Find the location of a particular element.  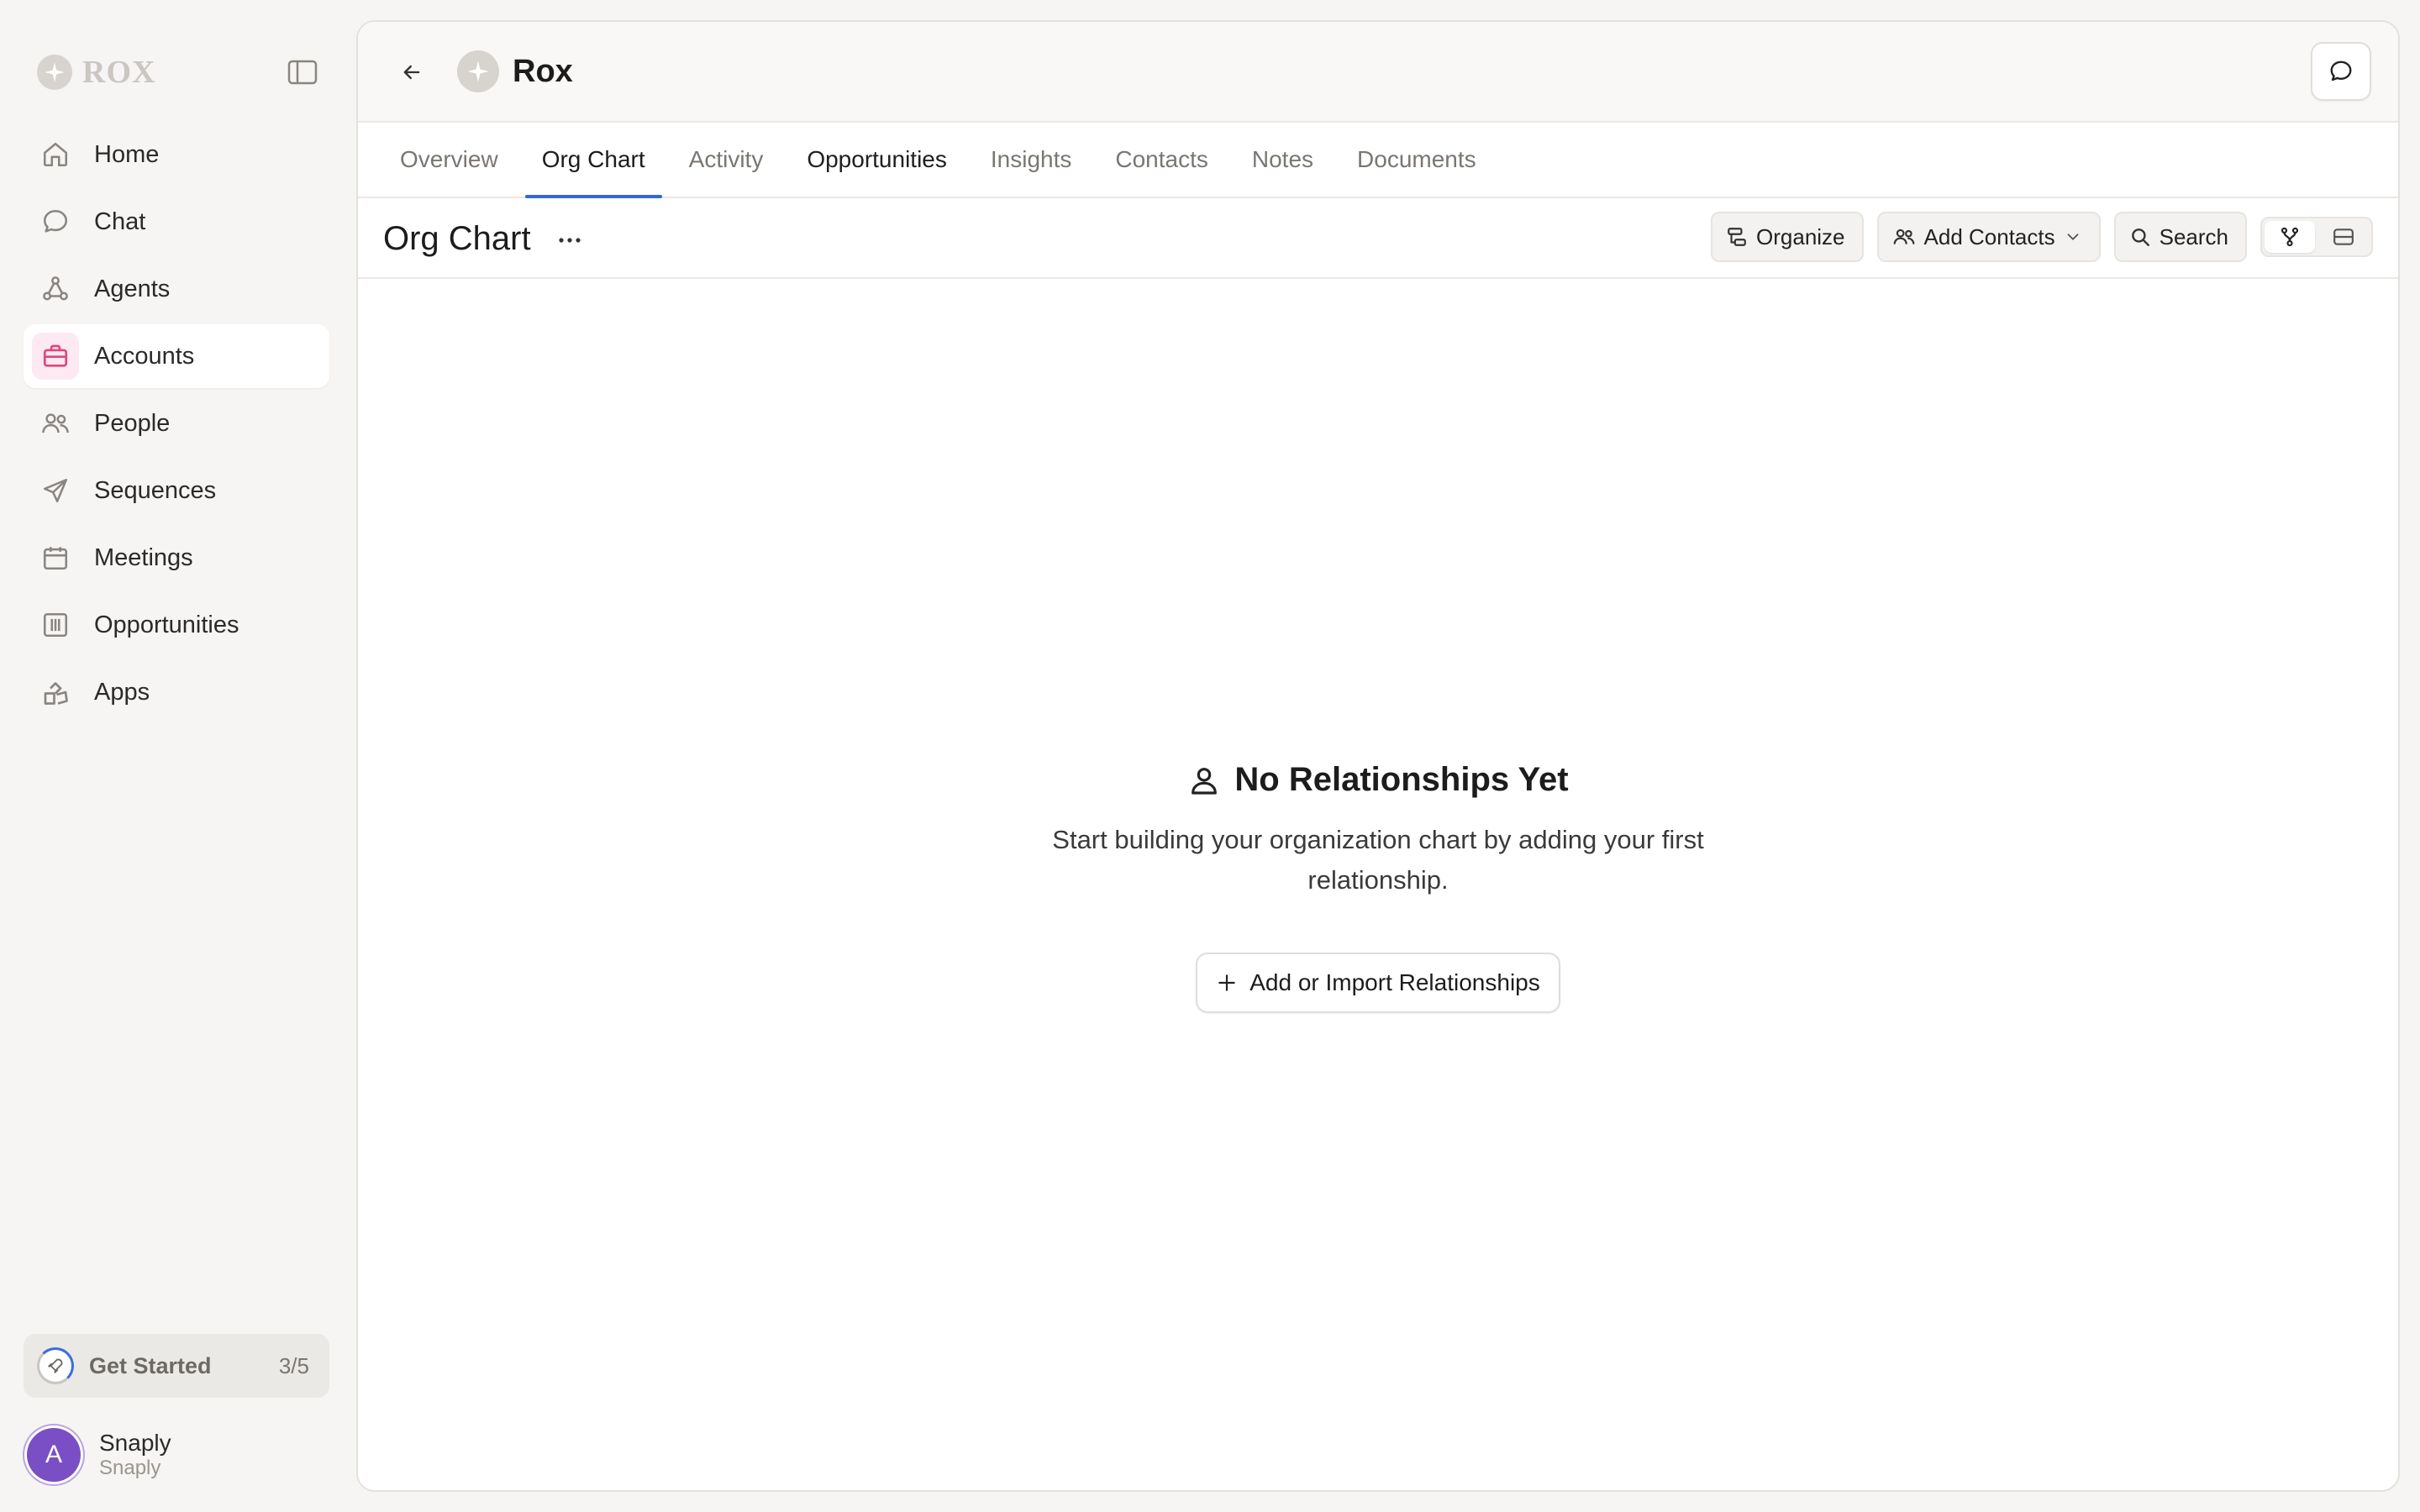

sidebar-item-label: Accounts is located at coordinates (144, 356).